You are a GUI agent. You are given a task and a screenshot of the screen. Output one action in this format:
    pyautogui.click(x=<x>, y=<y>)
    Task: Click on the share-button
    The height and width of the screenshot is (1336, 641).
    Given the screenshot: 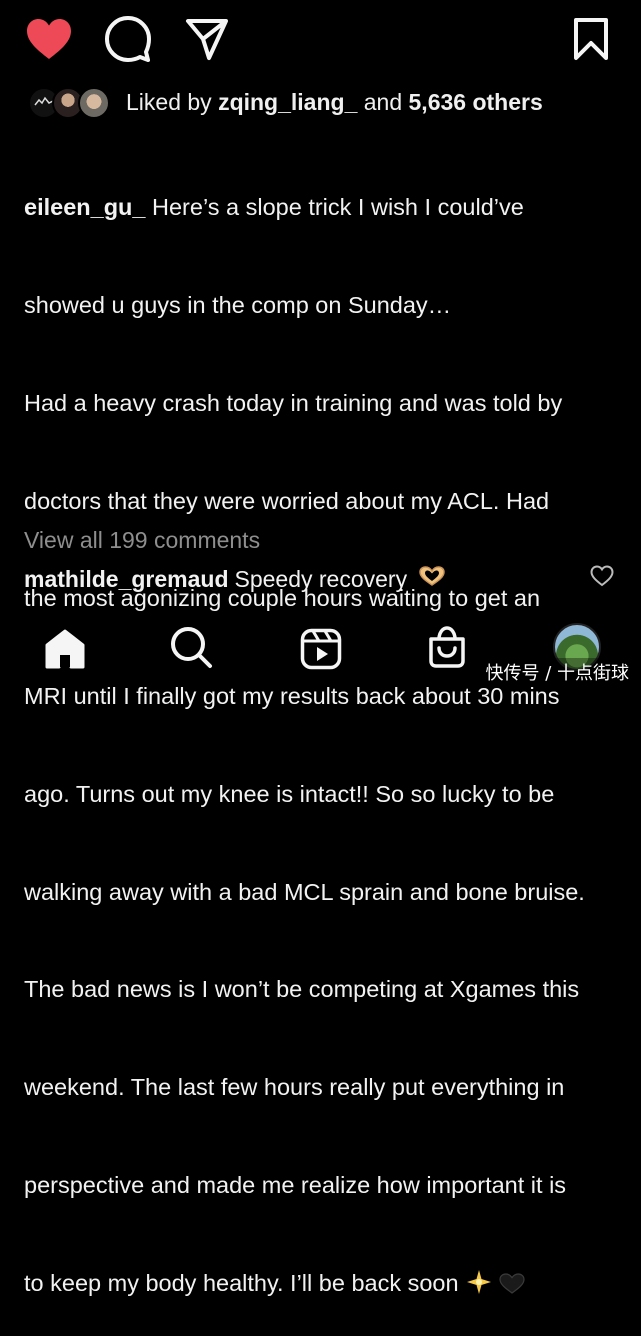 What is the action you would take?
    pyautogui.click(x=207, y=39)
    